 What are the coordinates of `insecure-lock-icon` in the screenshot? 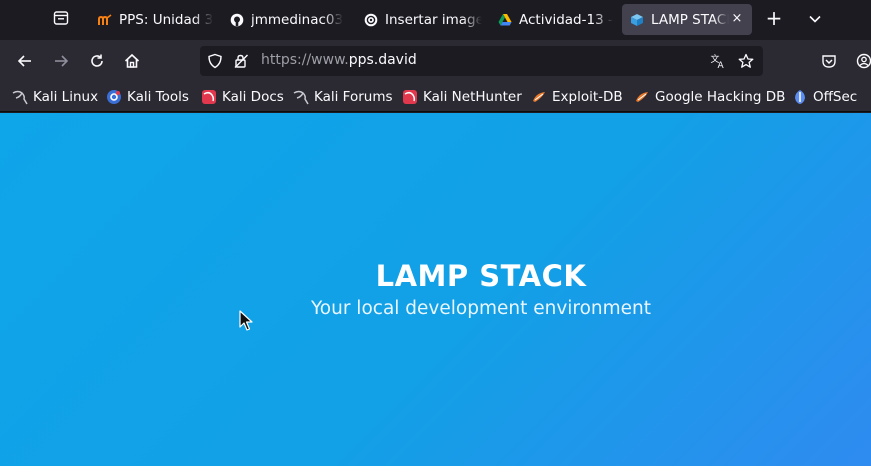 It's located at (241, 61).